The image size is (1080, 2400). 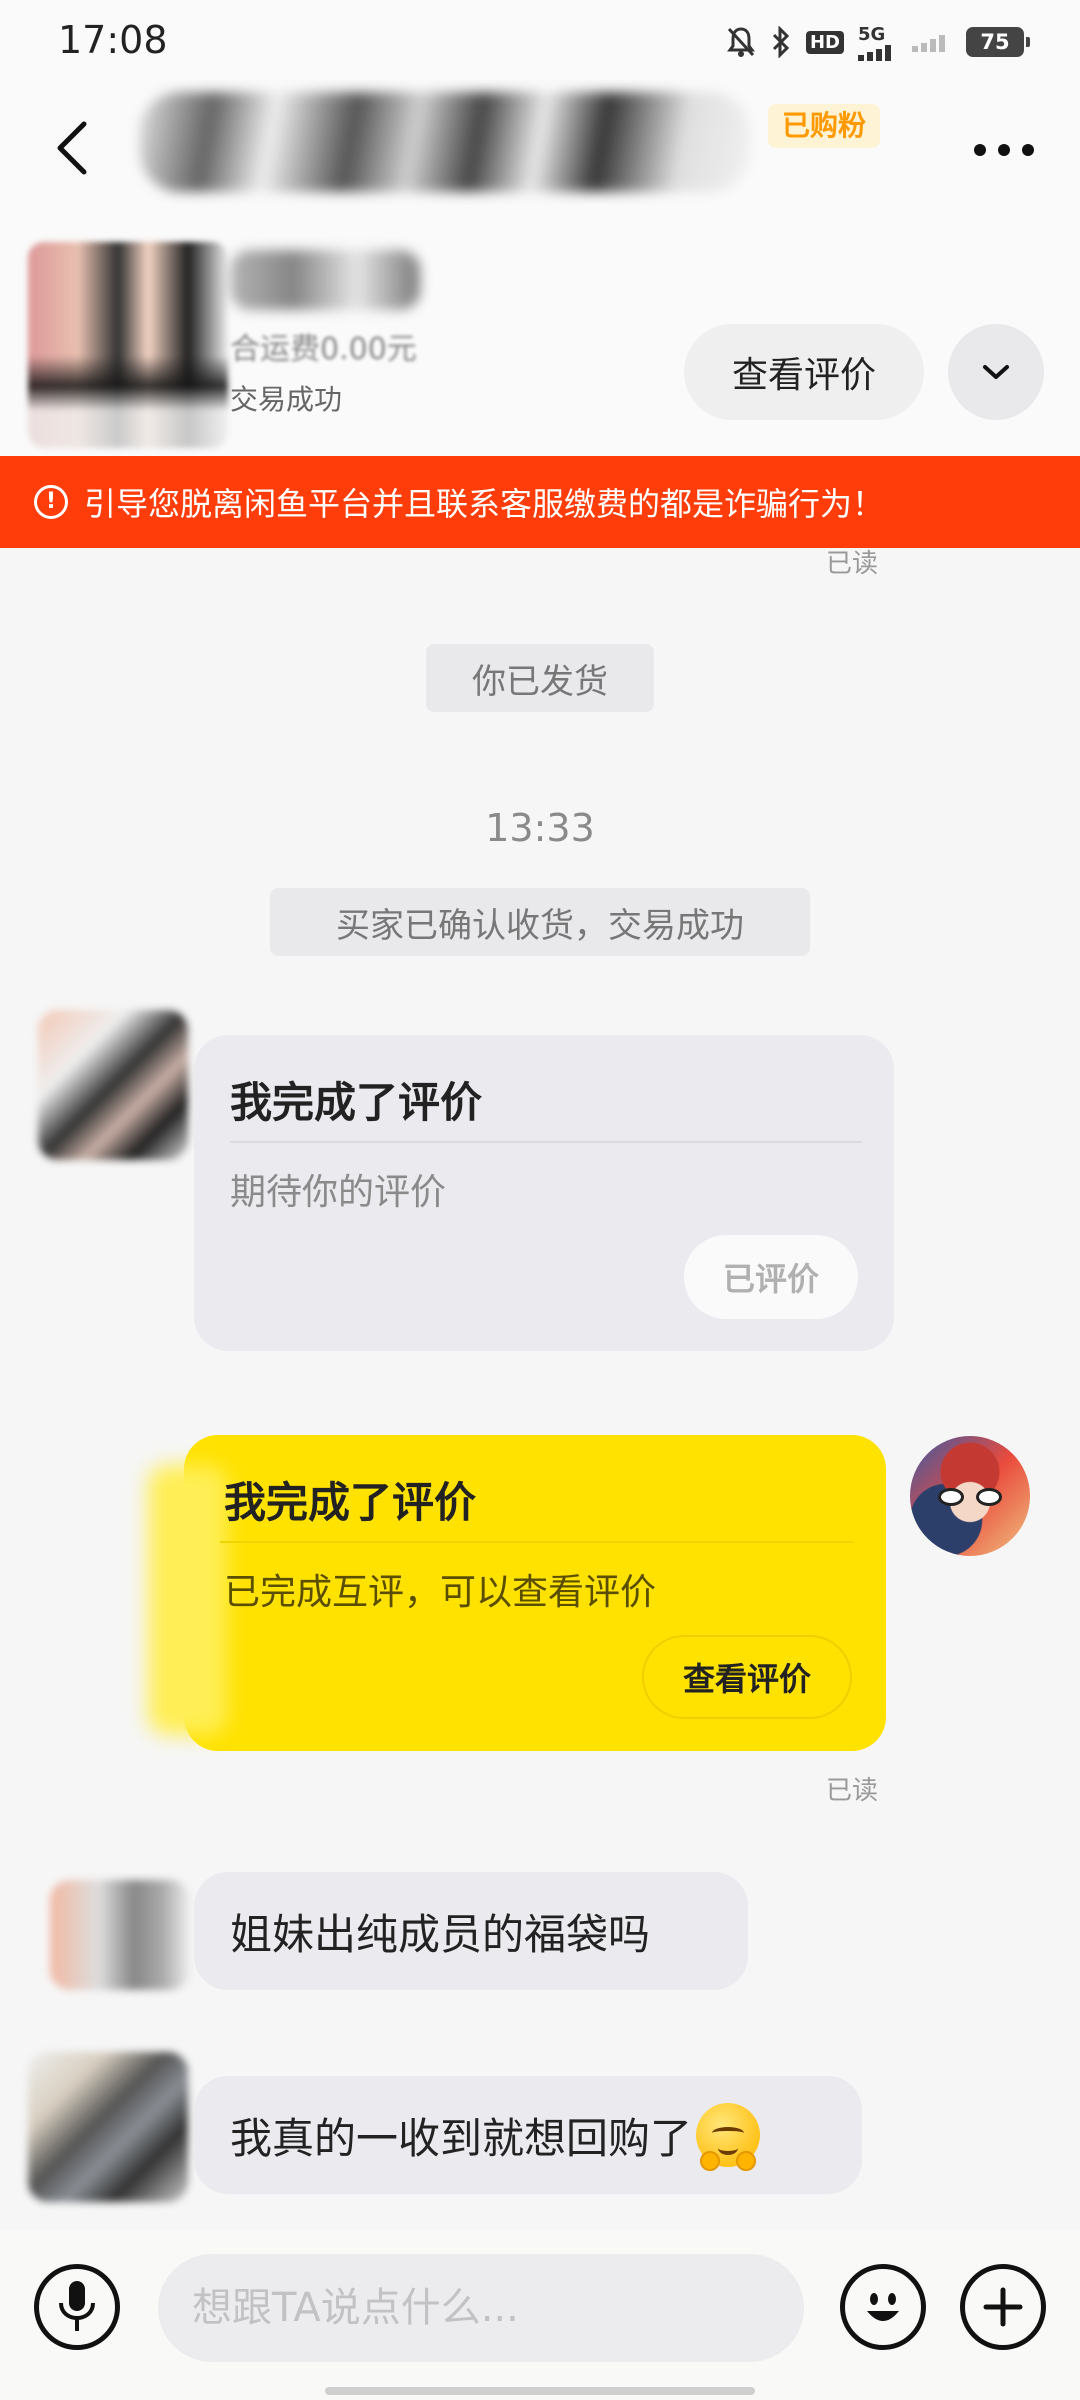 I want to click on signal-icon, so click(x=932, y=42).